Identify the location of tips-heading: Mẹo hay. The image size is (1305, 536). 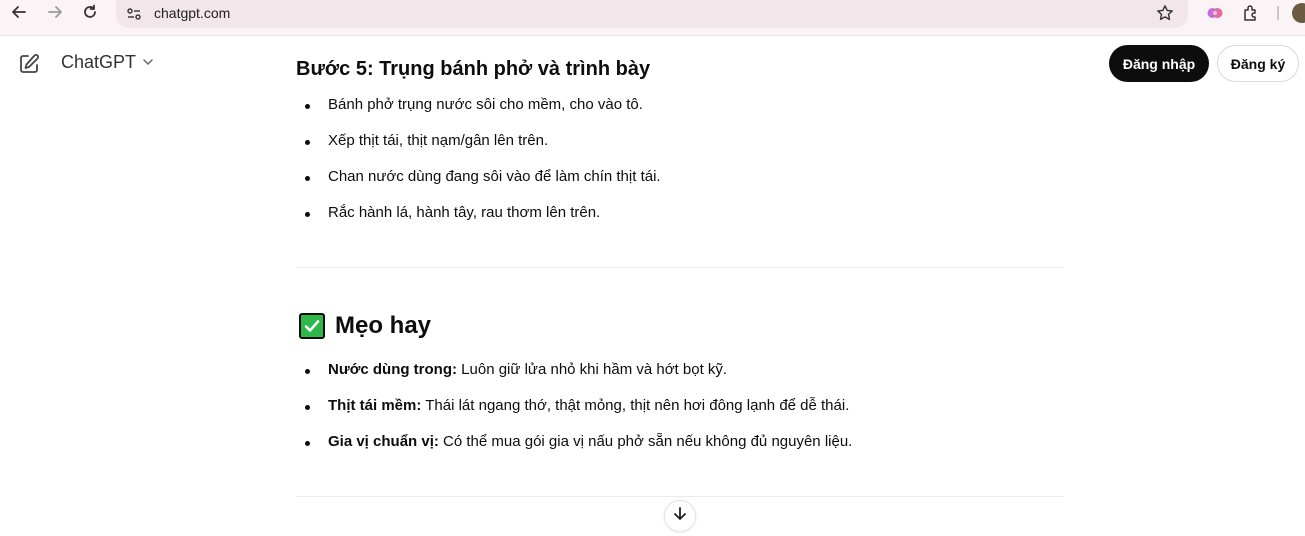
(365, 326).